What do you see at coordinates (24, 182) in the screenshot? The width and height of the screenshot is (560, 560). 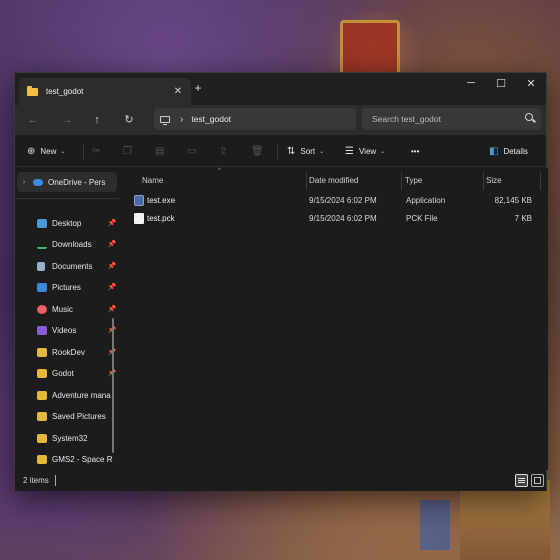 I see `chevron-right-icon: ›` at bounding box center [24, 182].